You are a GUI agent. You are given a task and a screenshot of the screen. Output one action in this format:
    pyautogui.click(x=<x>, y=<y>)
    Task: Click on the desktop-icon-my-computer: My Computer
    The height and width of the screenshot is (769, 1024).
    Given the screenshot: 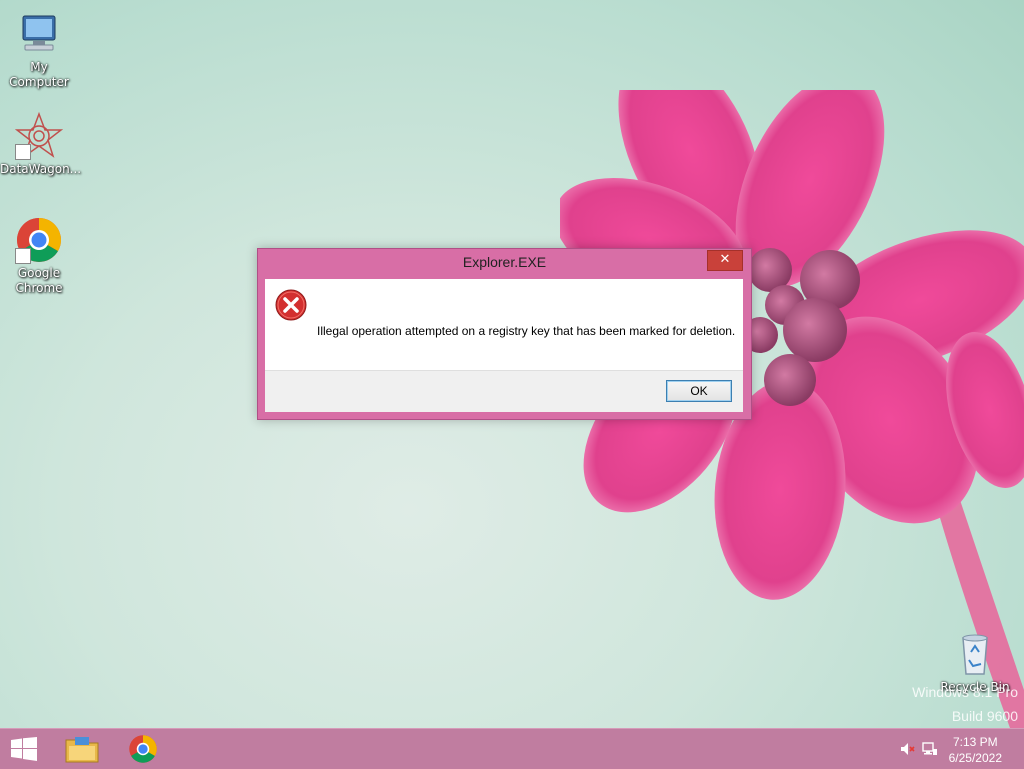 What is the action you would take?
    pyautogui.click(x=39, y=50)
    